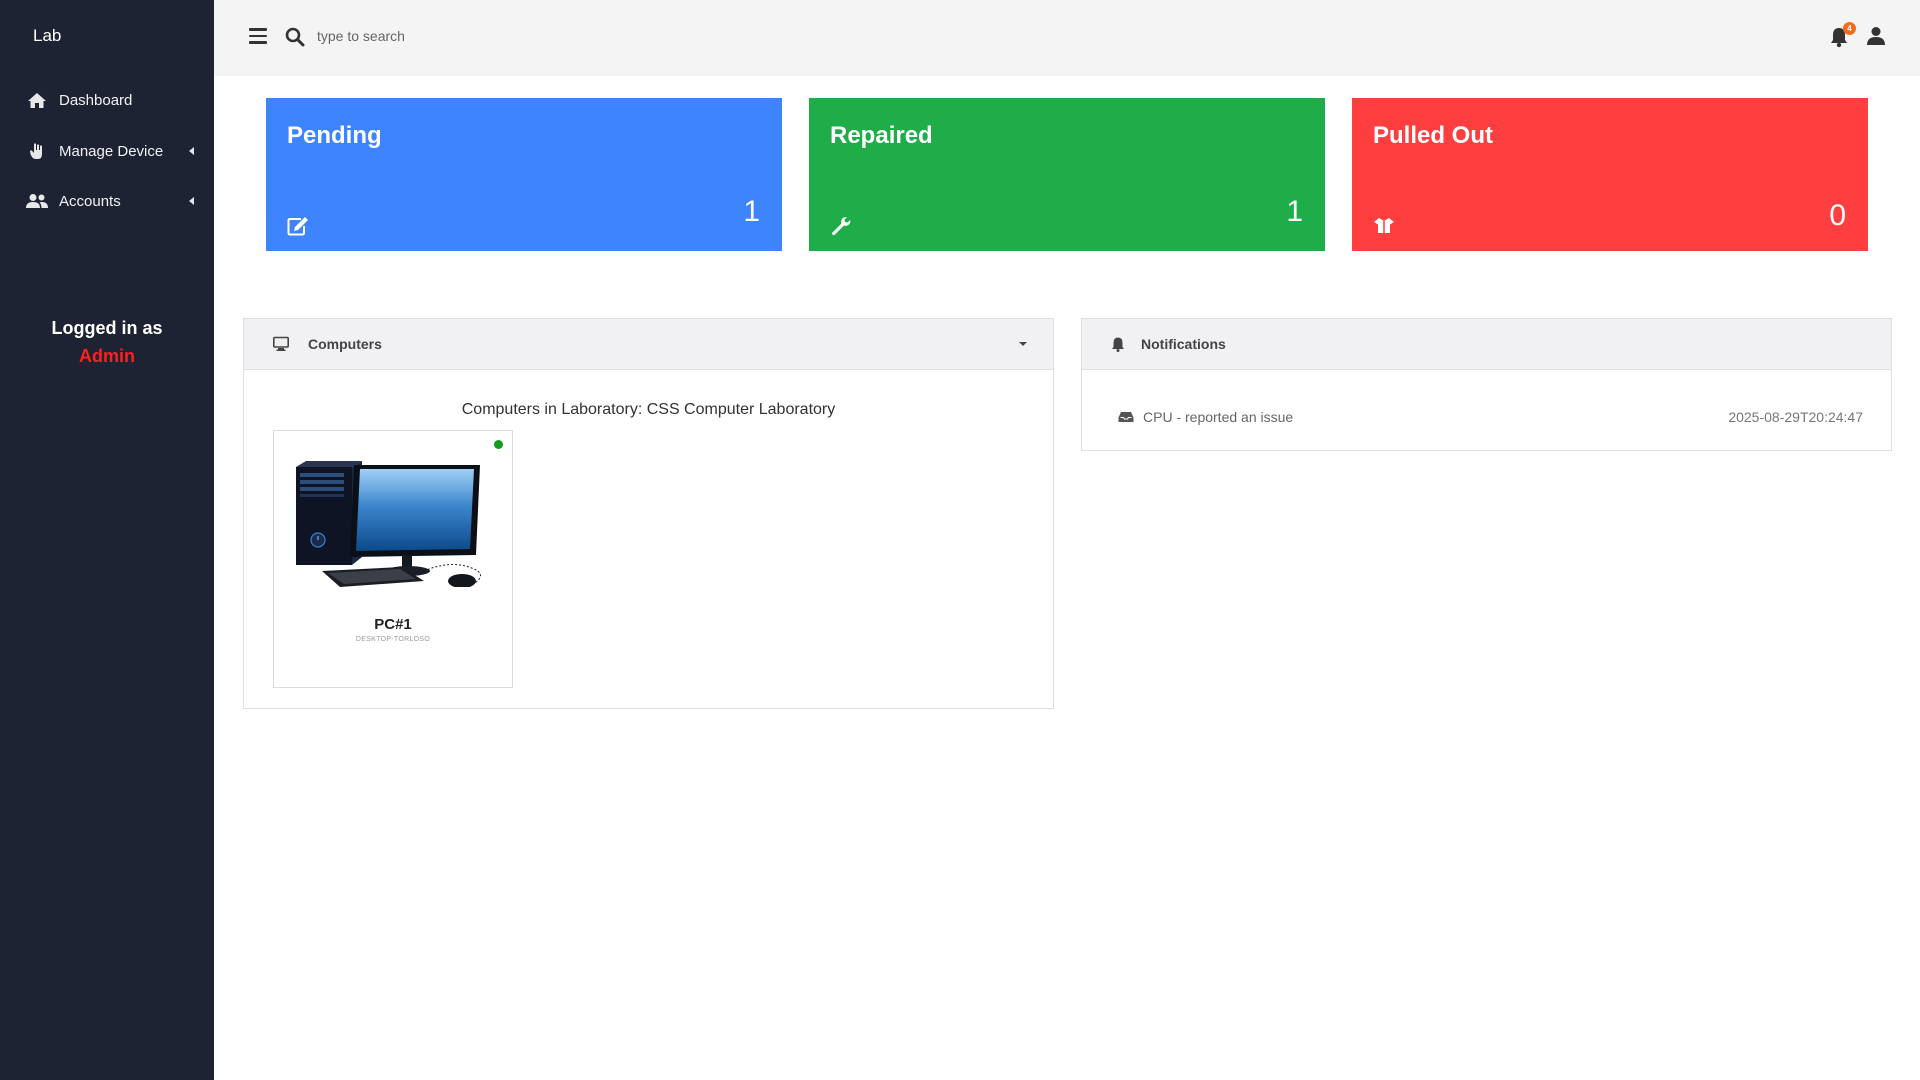  Describe the element at coordinates (334, 135) in the screenshot. I see `card-title: Pending` at that location.